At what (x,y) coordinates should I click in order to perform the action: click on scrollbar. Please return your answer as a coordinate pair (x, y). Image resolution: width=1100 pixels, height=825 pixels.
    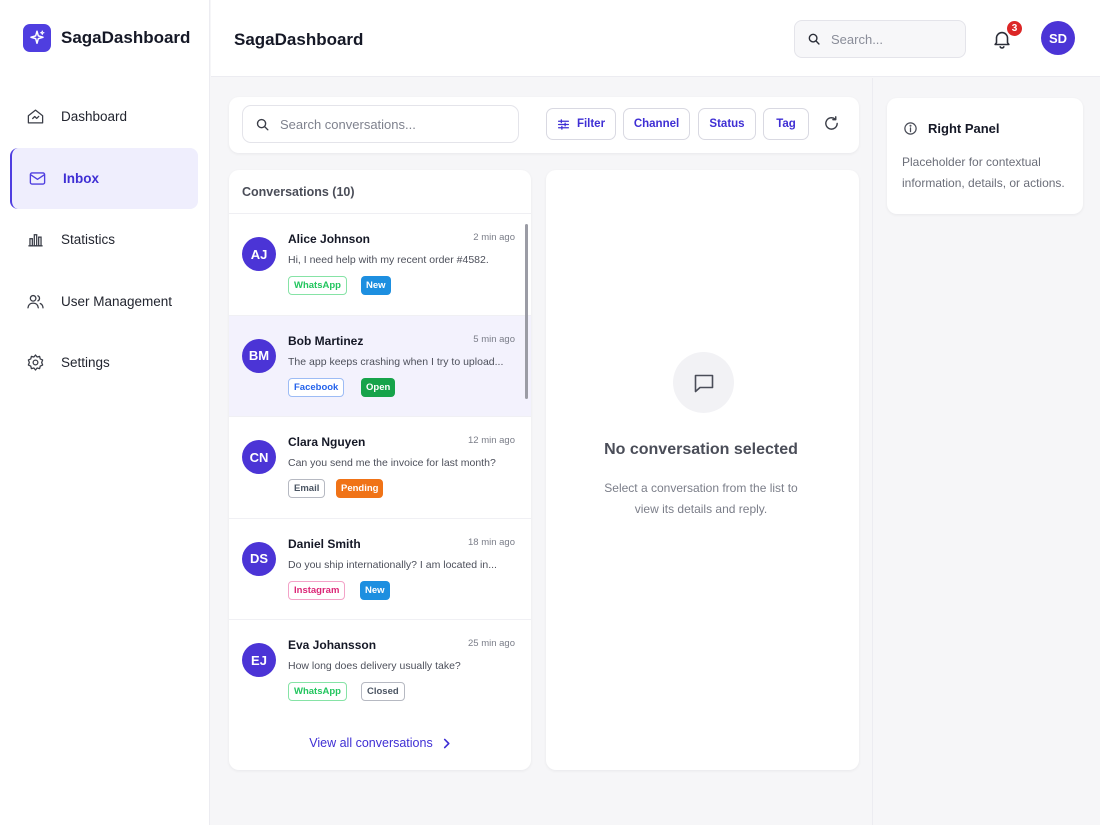
    Looking at the image, I should click on (526, 311).